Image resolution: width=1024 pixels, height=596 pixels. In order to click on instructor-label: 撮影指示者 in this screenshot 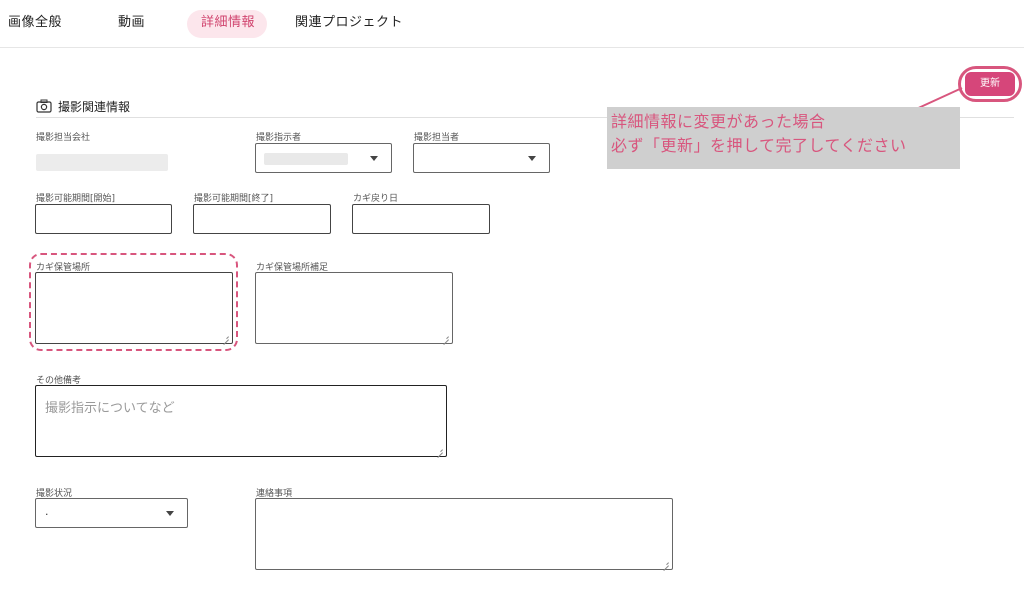, I will do `click(279, 138)`.